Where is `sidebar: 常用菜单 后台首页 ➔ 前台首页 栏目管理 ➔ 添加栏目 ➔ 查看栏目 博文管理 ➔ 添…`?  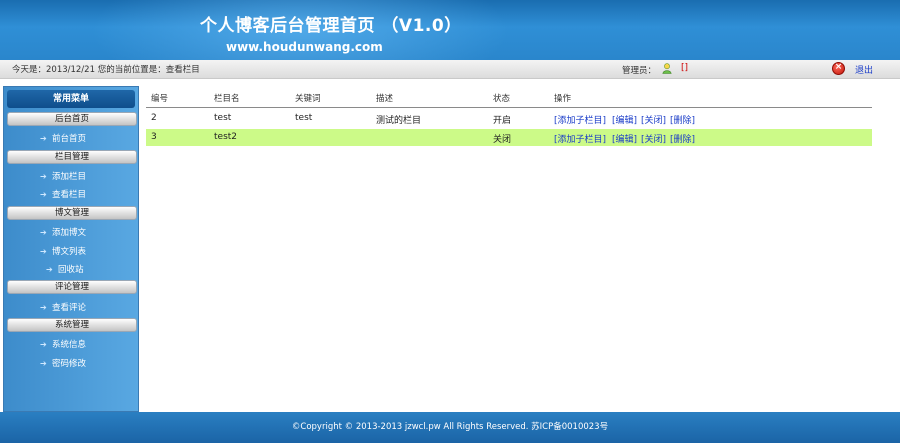
sidebar: 常用菜单 后台首页 ➔ 前台首页 栏目管理 ➔ 添加栏目 ➔ 查看栏目 博文管理 ➔ 添… is located at coordinates (71, 249).